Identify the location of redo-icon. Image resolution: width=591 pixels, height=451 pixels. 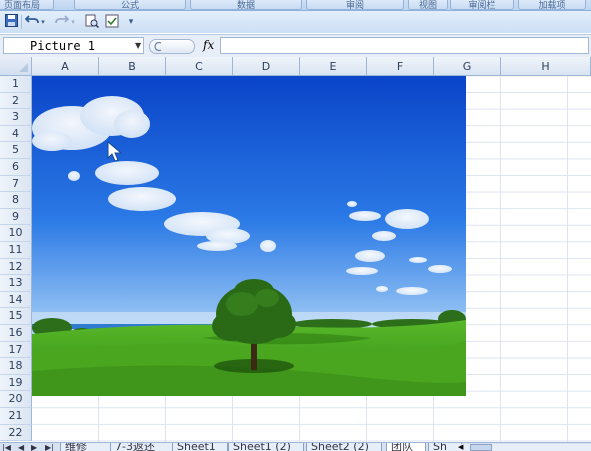
(62, 22).